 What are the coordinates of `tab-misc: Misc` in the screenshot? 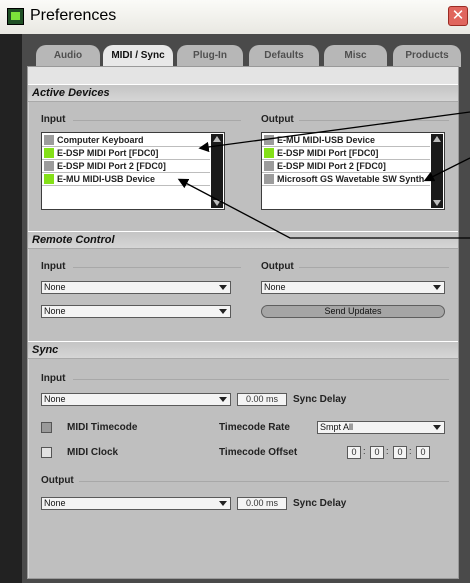 It's located at (355, 56).